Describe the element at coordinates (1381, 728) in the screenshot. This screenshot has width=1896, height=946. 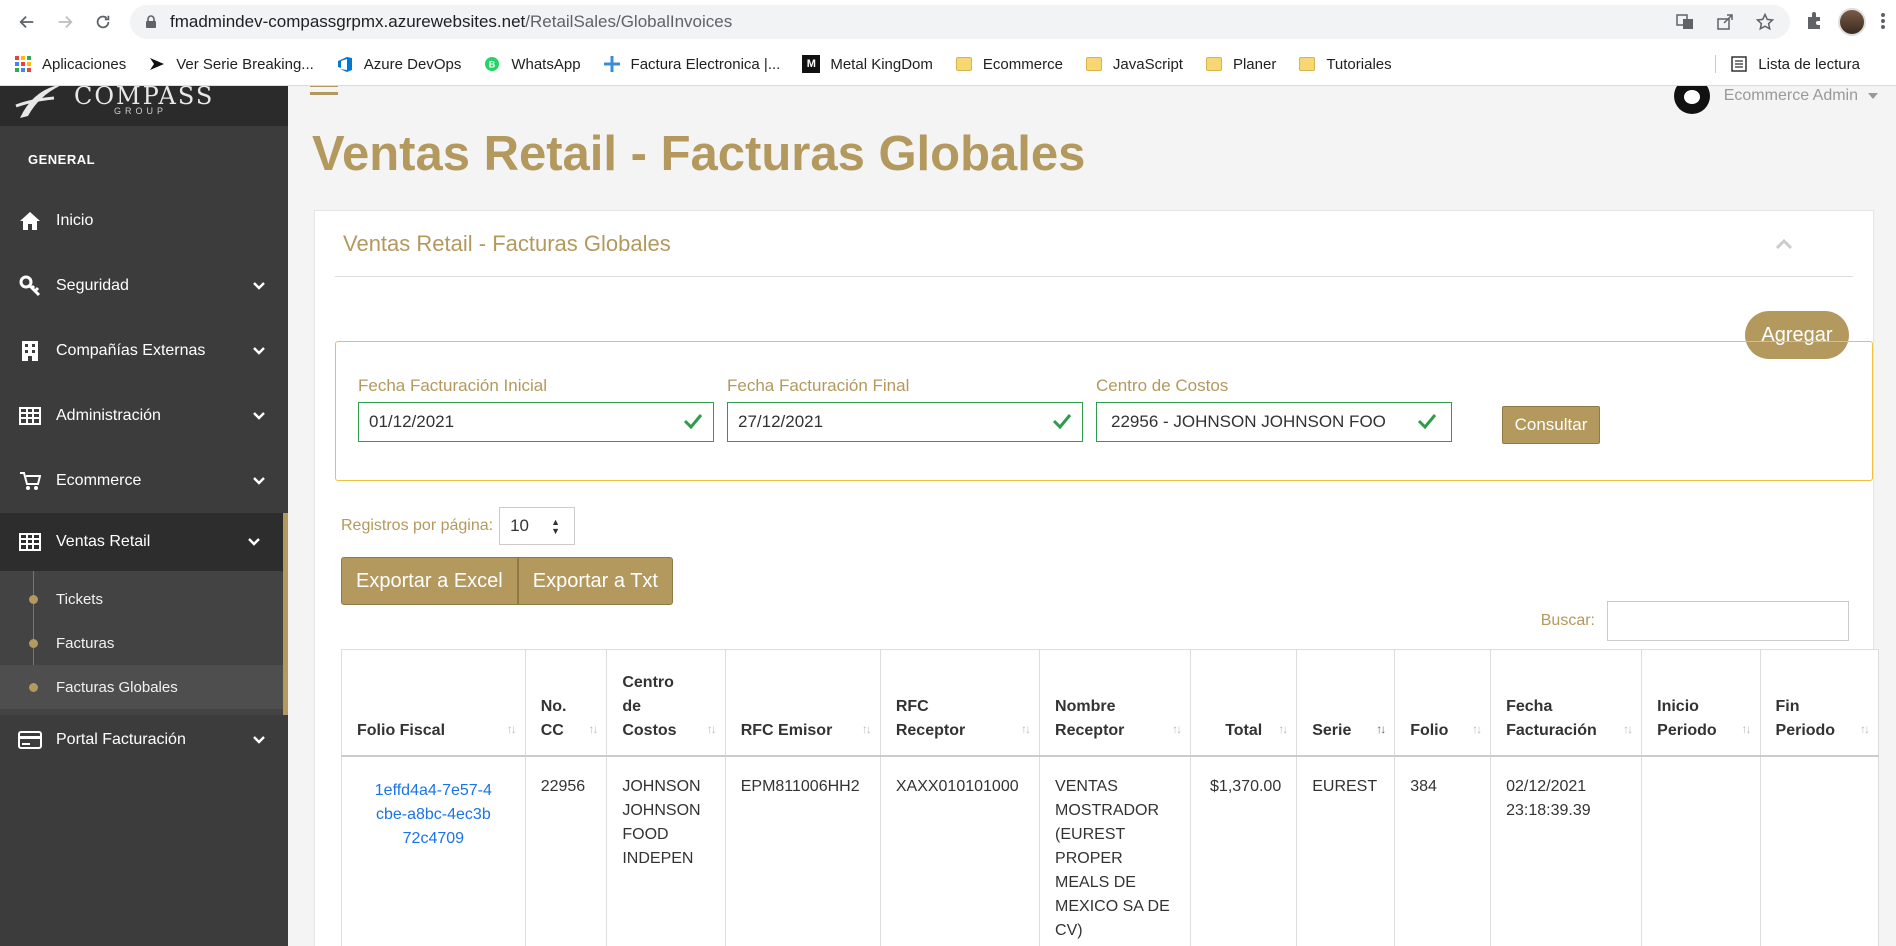
I see `sort-desc-icon: ↑↓` at that location.